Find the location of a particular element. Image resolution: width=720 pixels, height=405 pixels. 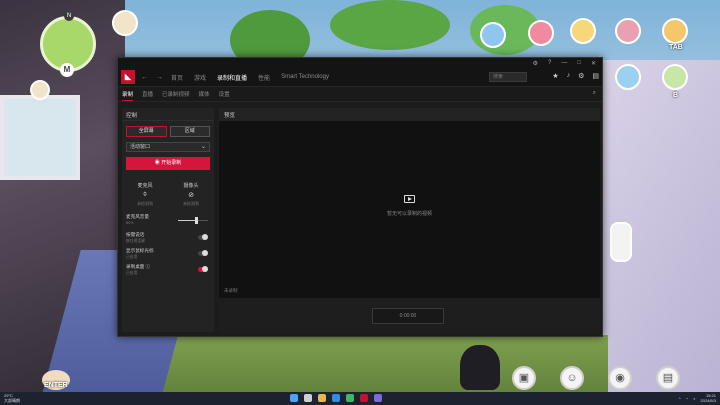

start-recording-button: ◉ 开始录制 is located at coordinates (168, 163).